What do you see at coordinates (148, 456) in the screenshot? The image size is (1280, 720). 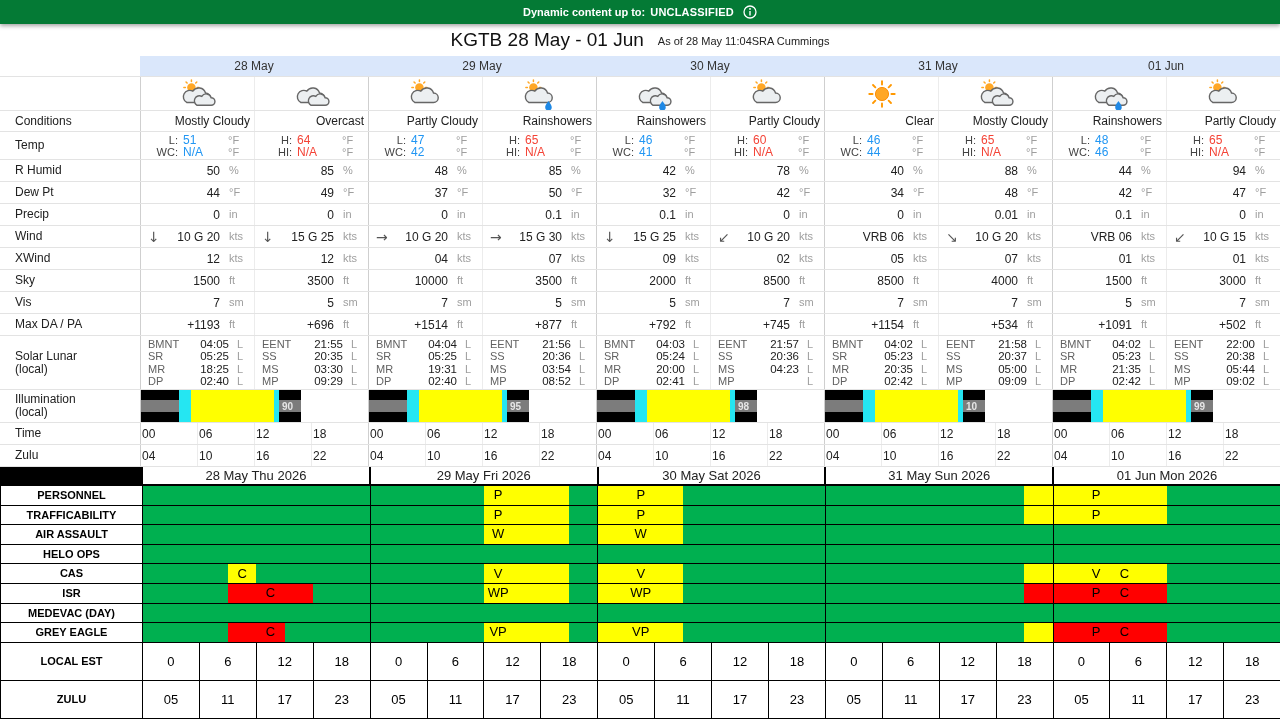 I see `zulu-tick: 04` at bounding box center [148, 456].